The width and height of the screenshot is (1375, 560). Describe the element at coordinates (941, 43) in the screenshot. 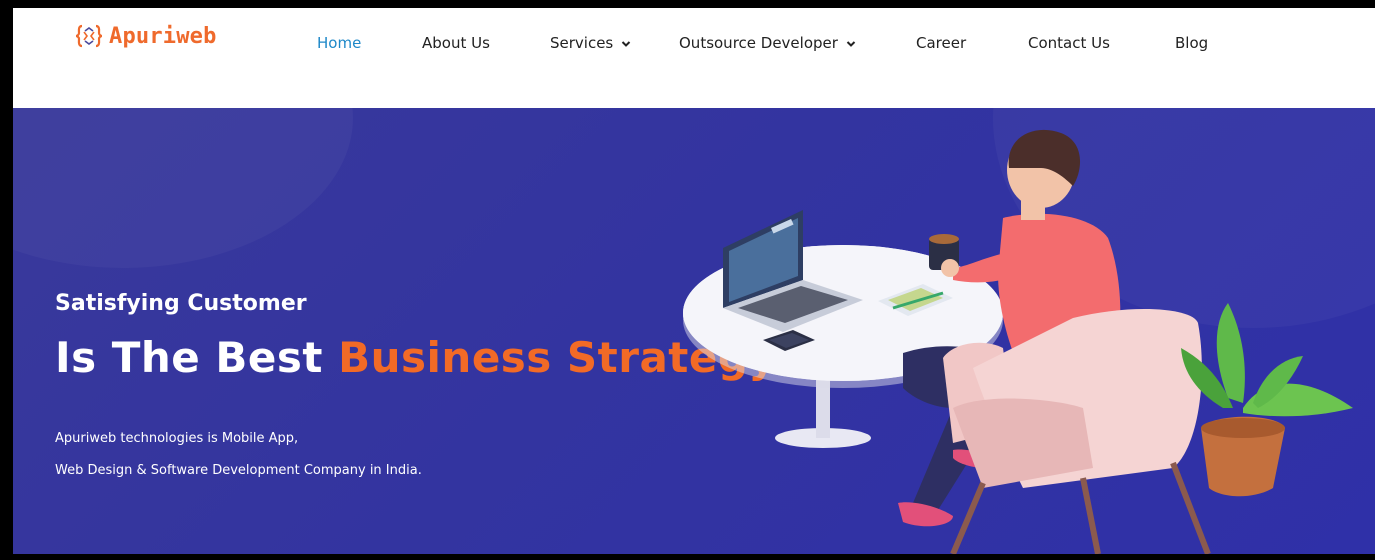

I see `nav-career: Career` at that location.